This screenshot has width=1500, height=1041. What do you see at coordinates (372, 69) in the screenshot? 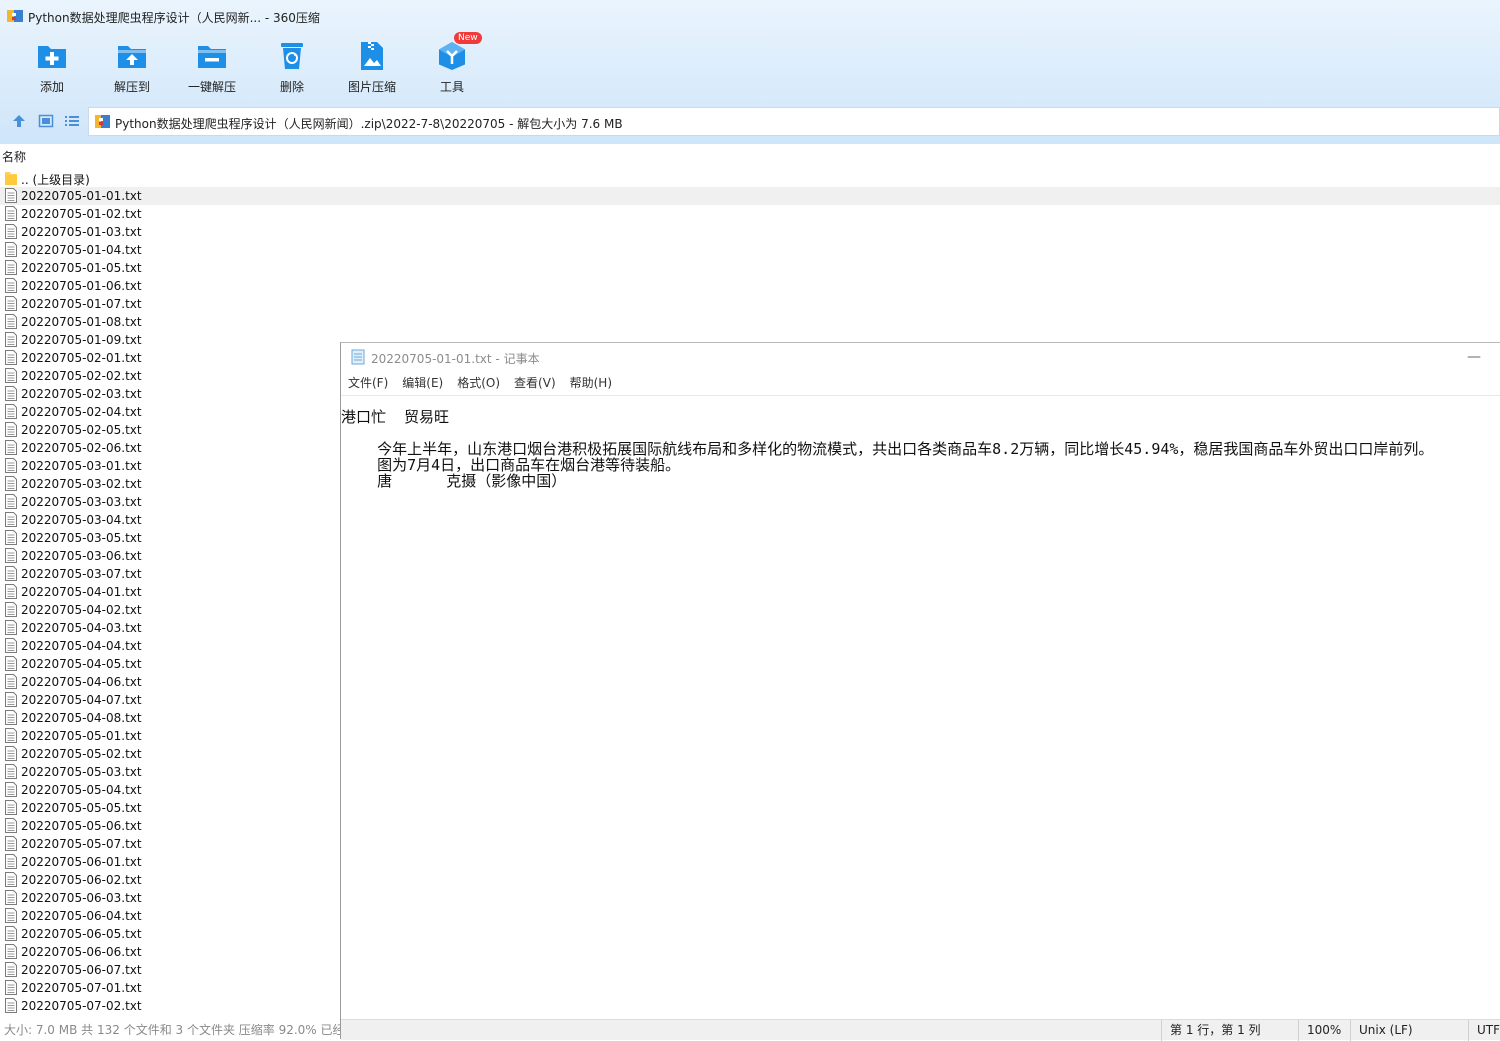
I see `image-compress-button: 图片压缩` at bounding box center [372, 69].